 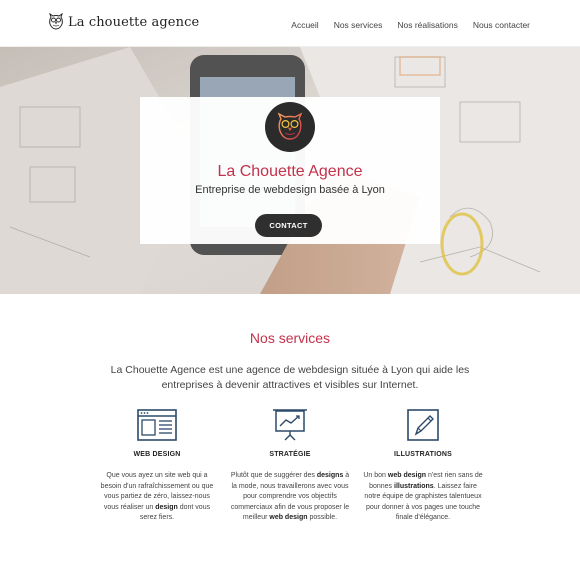 I want to click on strategy-chart-icon, so click(x=290, y=425).